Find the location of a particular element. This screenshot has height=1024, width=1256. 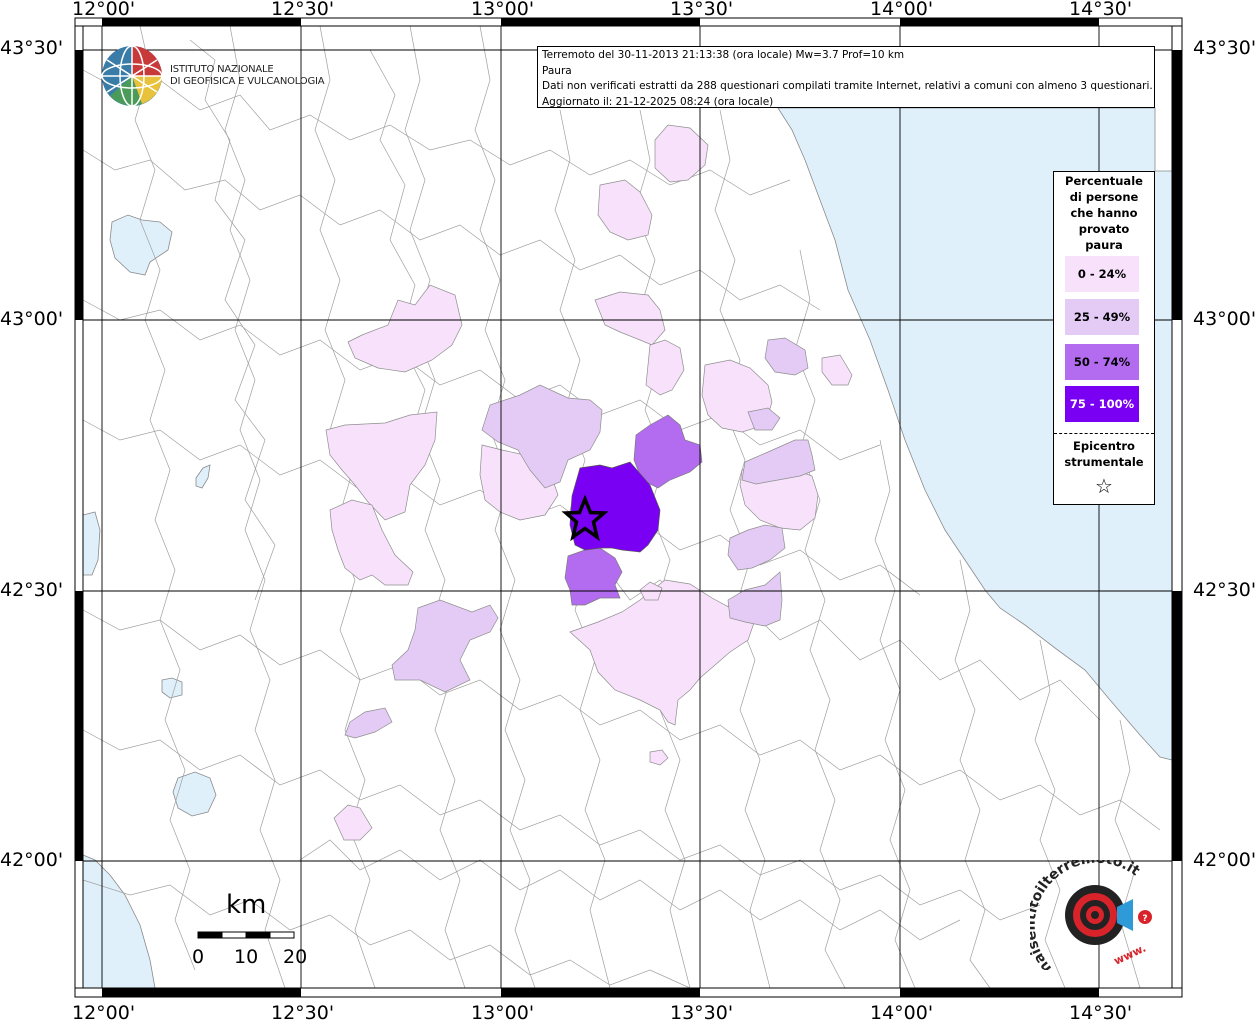

lon-label-top-1430: 14°30' is located at coordinates (1101, 10).